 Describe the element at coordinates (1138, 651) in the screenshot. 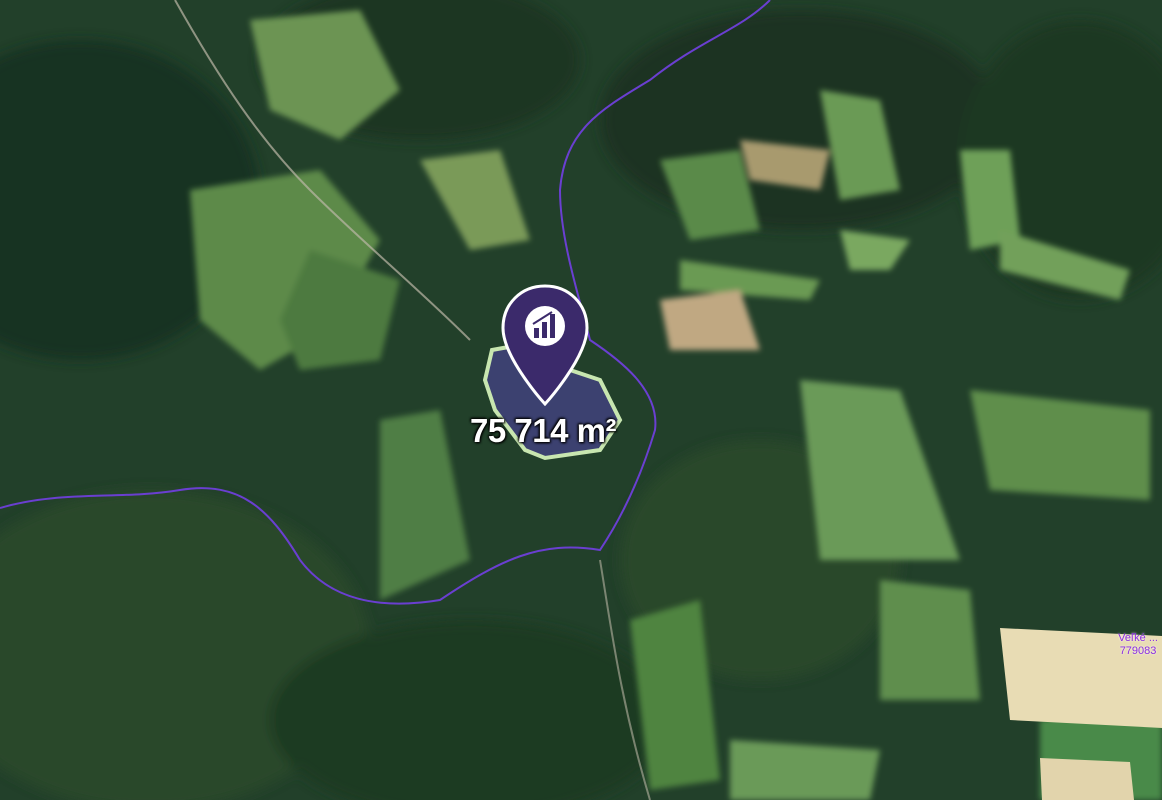

I see `border-label-code: 779083` at that location.